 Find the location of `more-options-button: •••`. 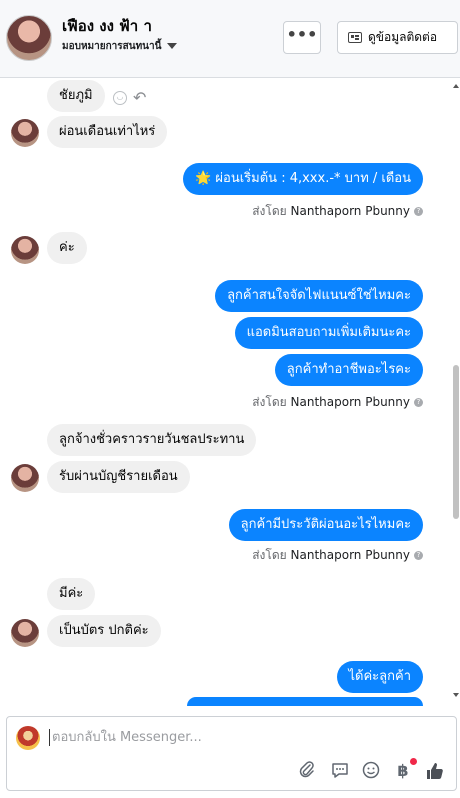

more-options-button: ••• is located at coordinates (302, 37).